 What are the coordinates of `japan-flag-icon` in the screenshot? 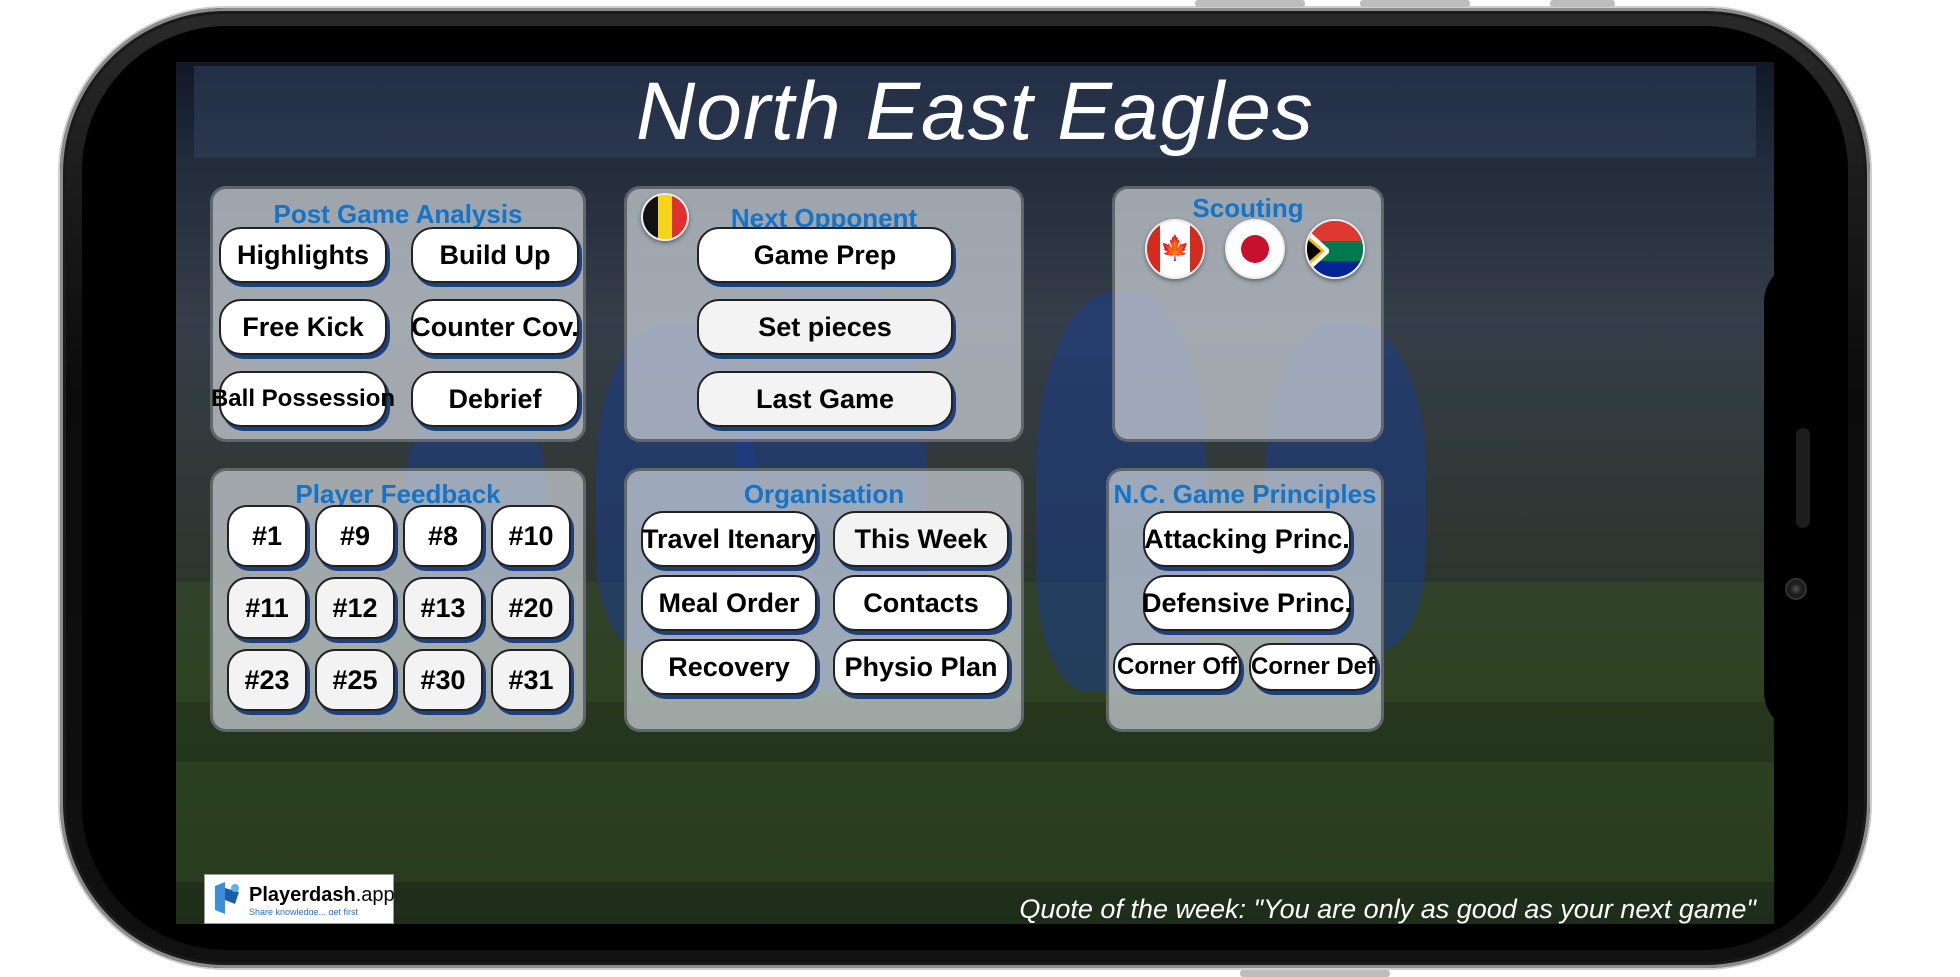 It's located at (1255, 249).